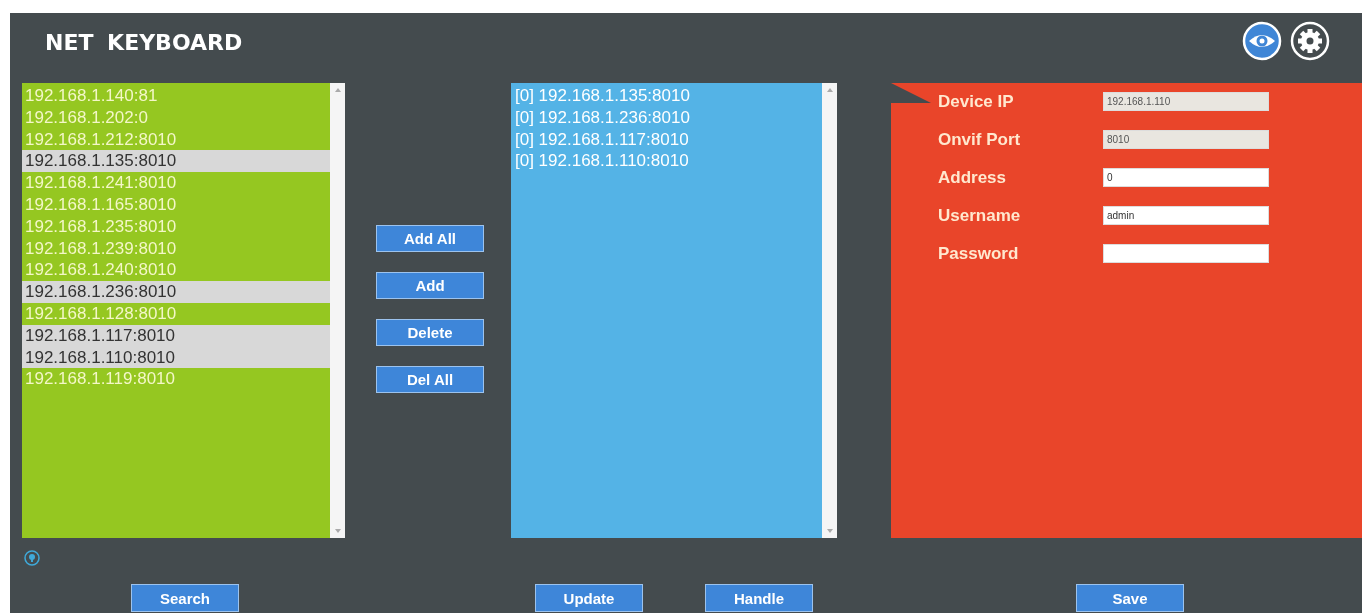 This screenshot has height=613, width=1362. I want to click on handle-button: Handle, so click(759, 598).